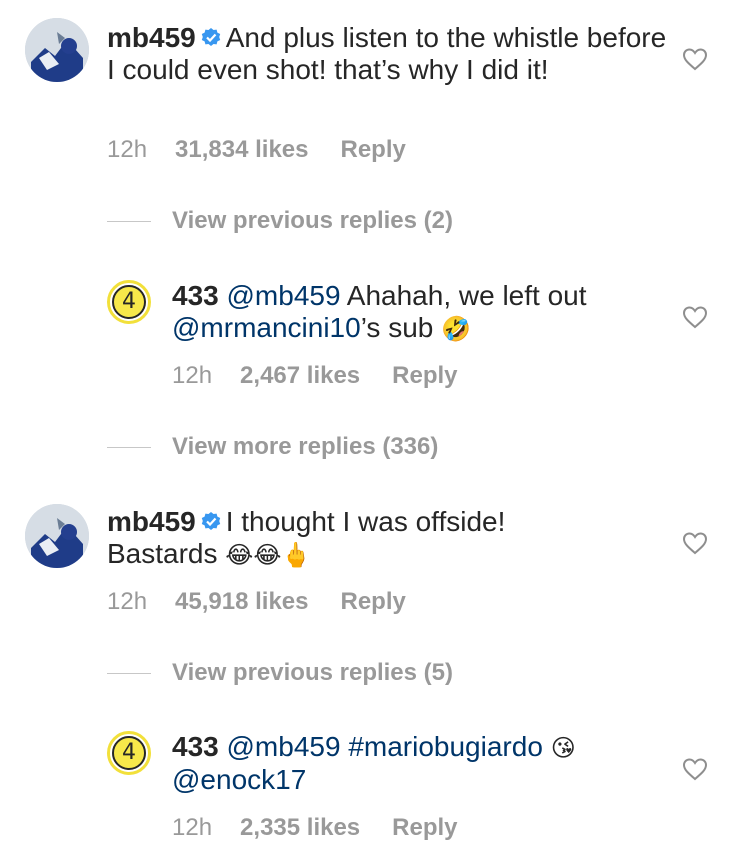 The height and width of the screenshot is (849, 750). What do you see at coordinates (162, 553) in the screenshot?
I see `comment-text-line2: Bastards` at bounding box center [162, 553].